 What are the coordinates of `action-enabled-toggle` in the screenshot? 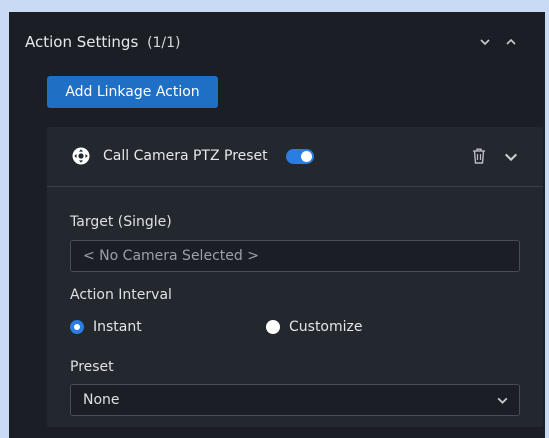 It's located at (300, 156).